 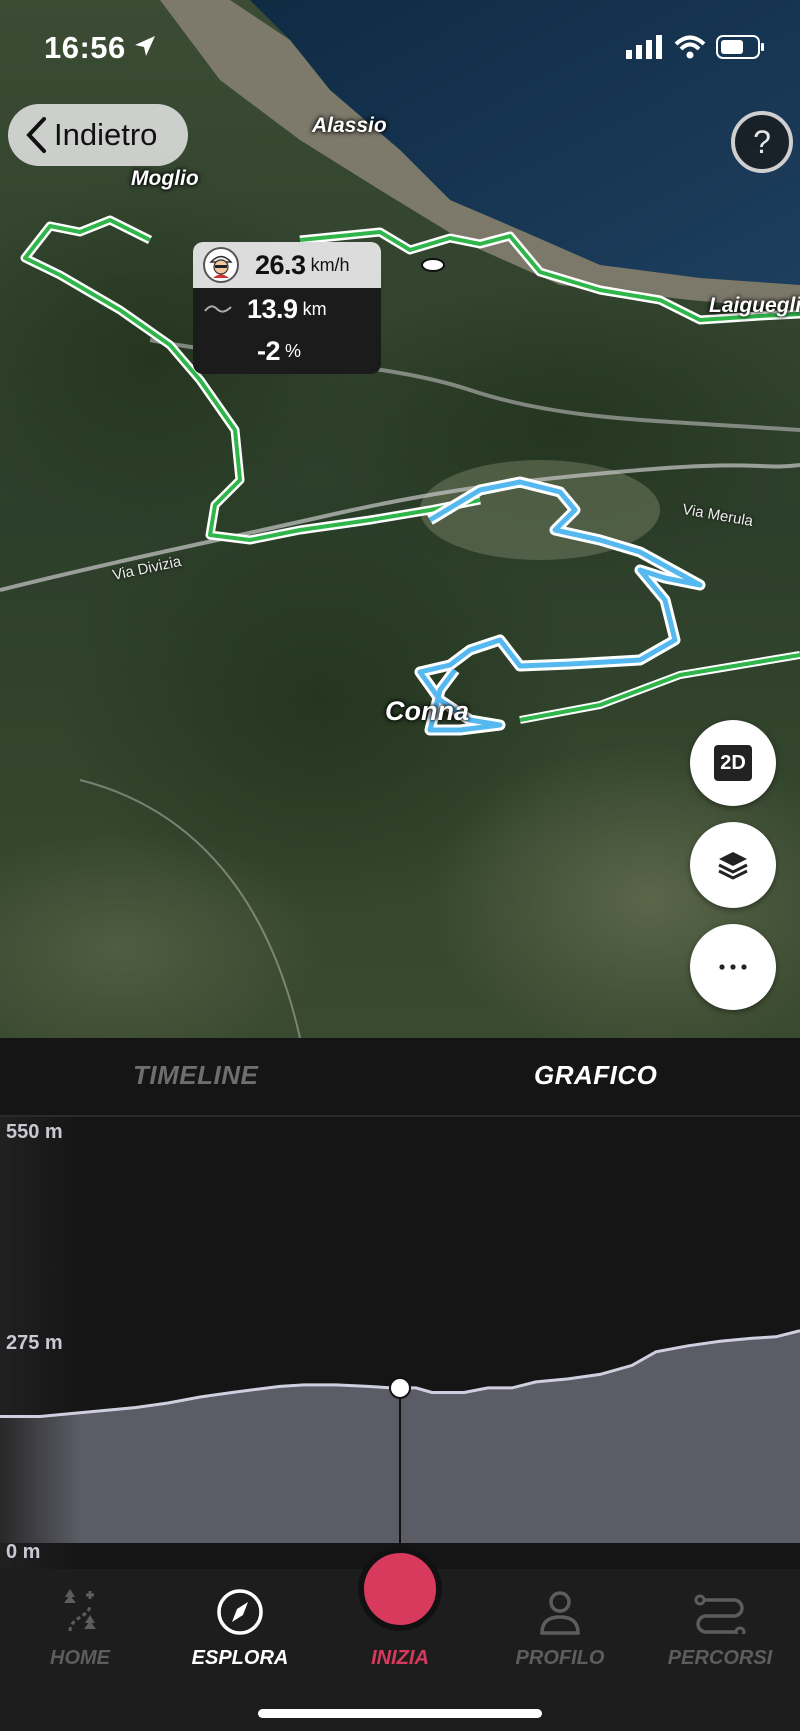 I want to click on more-options-button, so click(x=733, y=967).